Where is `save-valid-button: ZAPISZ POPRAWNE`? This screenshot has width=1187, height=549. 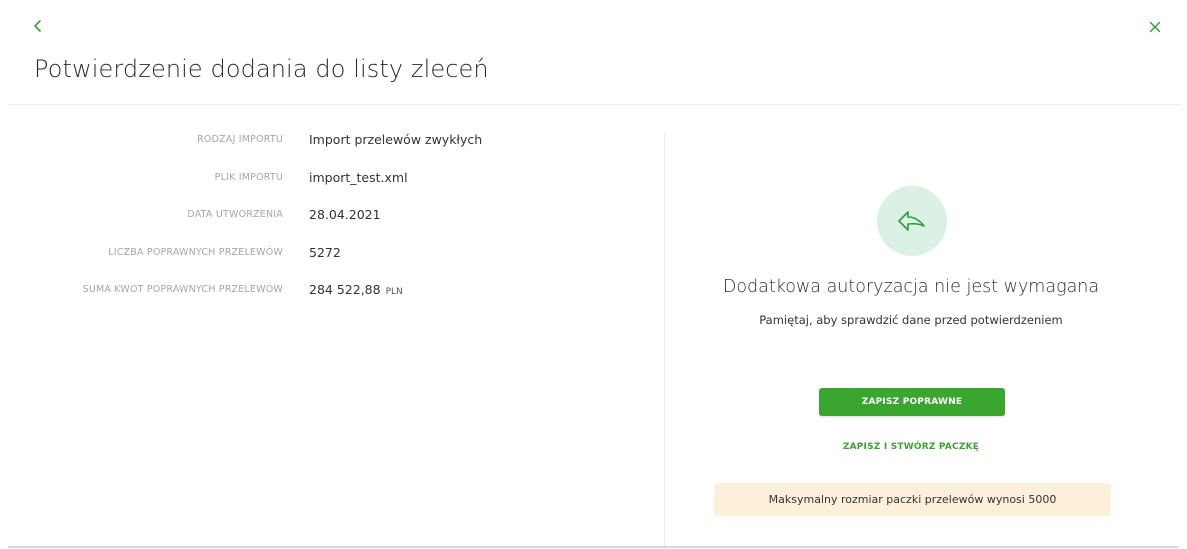 save-valid-button: ZAPISZ POPRAWNE is located at coordinates (912, 402).